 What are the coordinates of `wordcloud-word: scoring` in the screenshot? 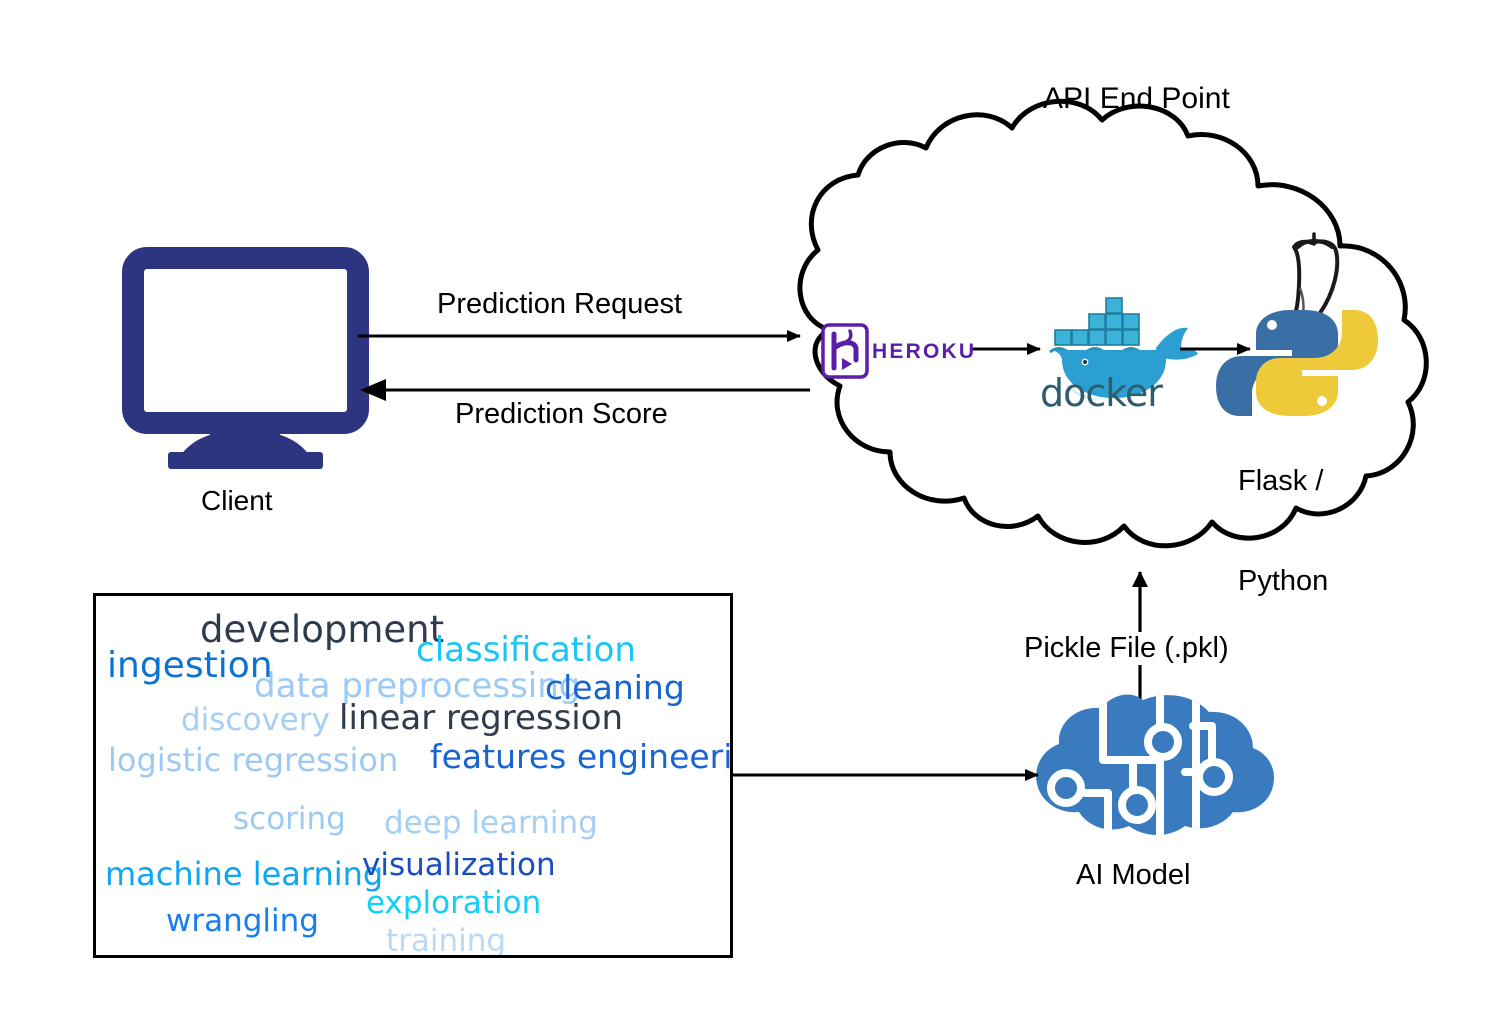 It's located at (289, 819).